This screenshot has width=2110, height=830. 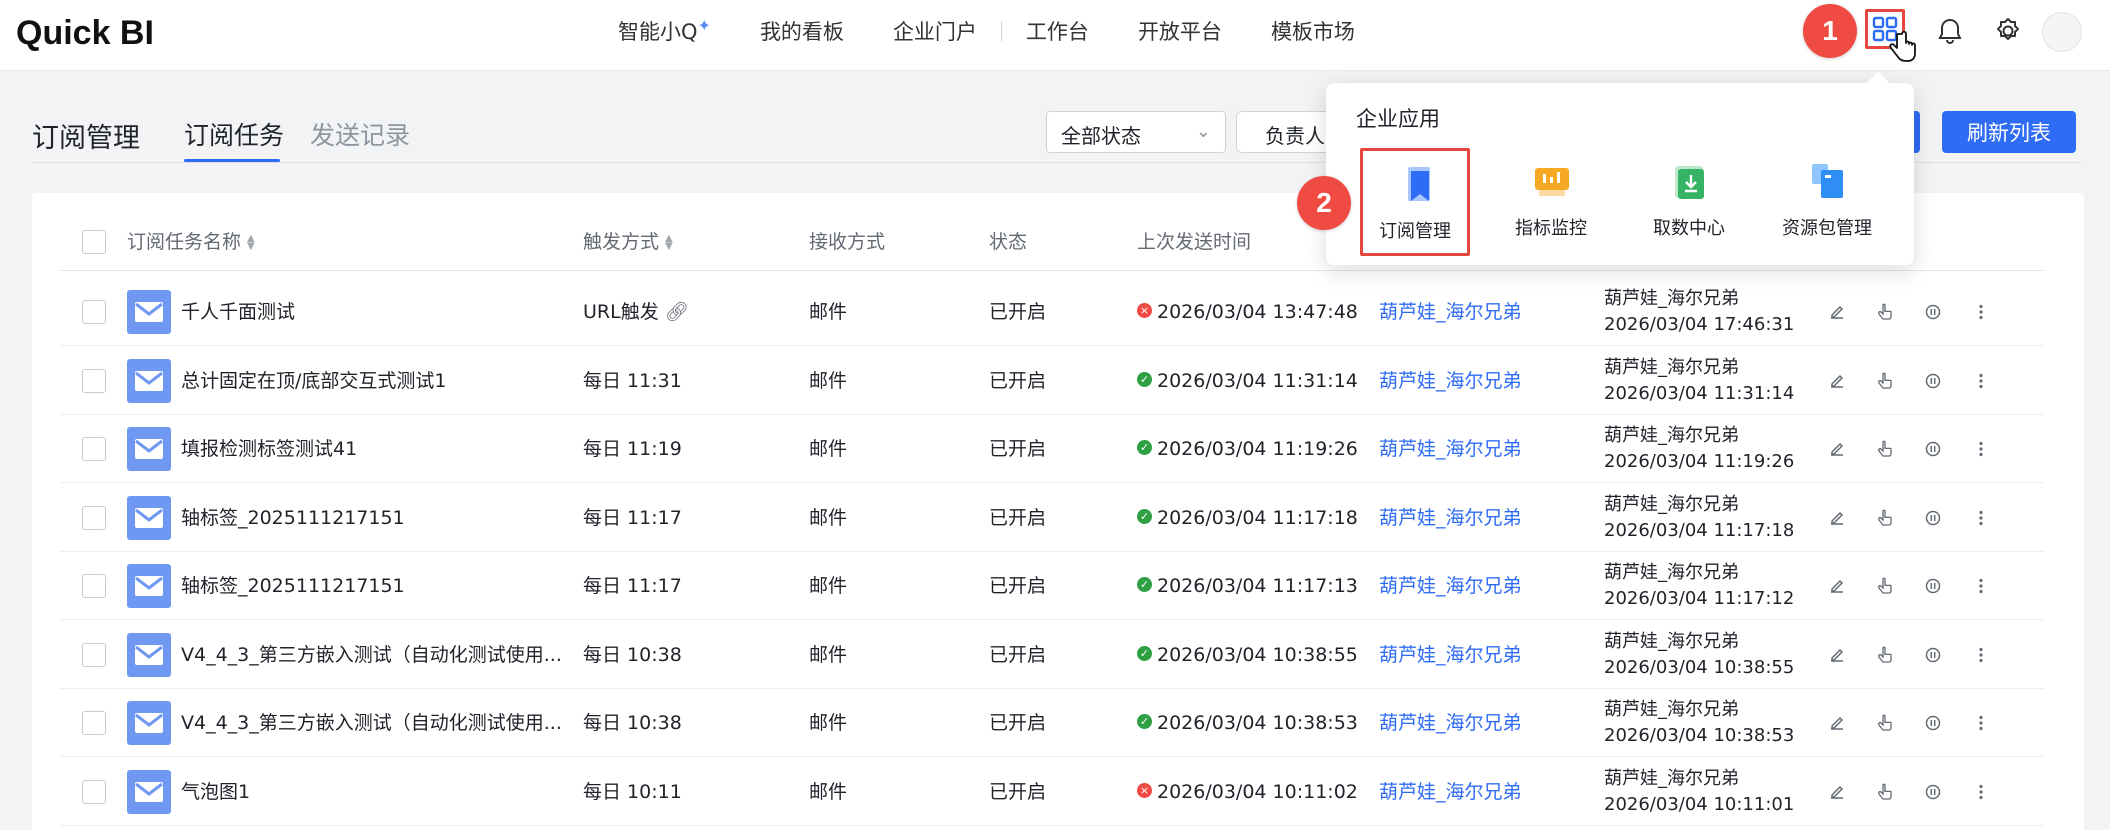 I want to click on refresh-list-button: 刷新列表, so click(x=2009, y=132).